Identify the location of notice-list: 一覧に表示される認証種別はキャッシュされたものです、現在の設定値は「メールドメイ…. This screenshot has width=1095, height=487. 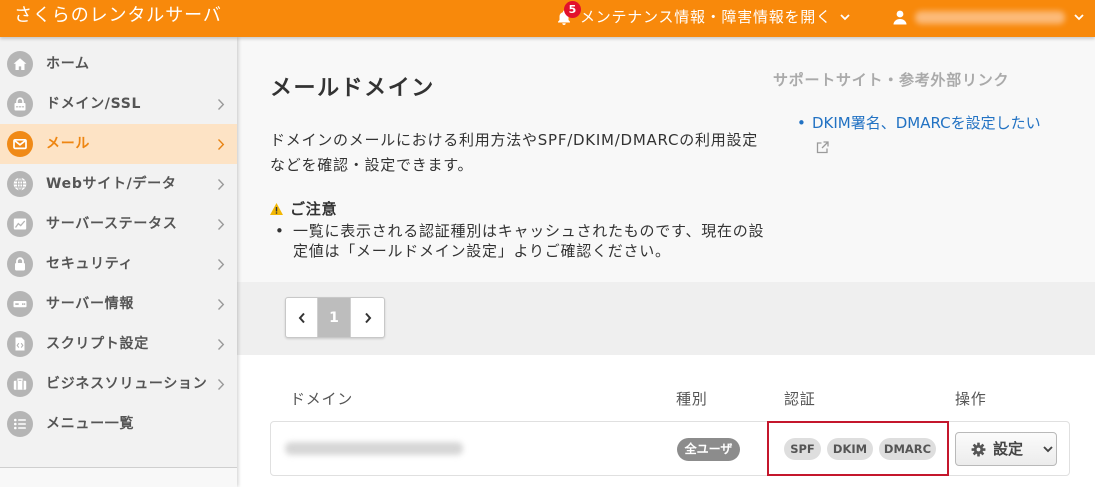
(522, 241).